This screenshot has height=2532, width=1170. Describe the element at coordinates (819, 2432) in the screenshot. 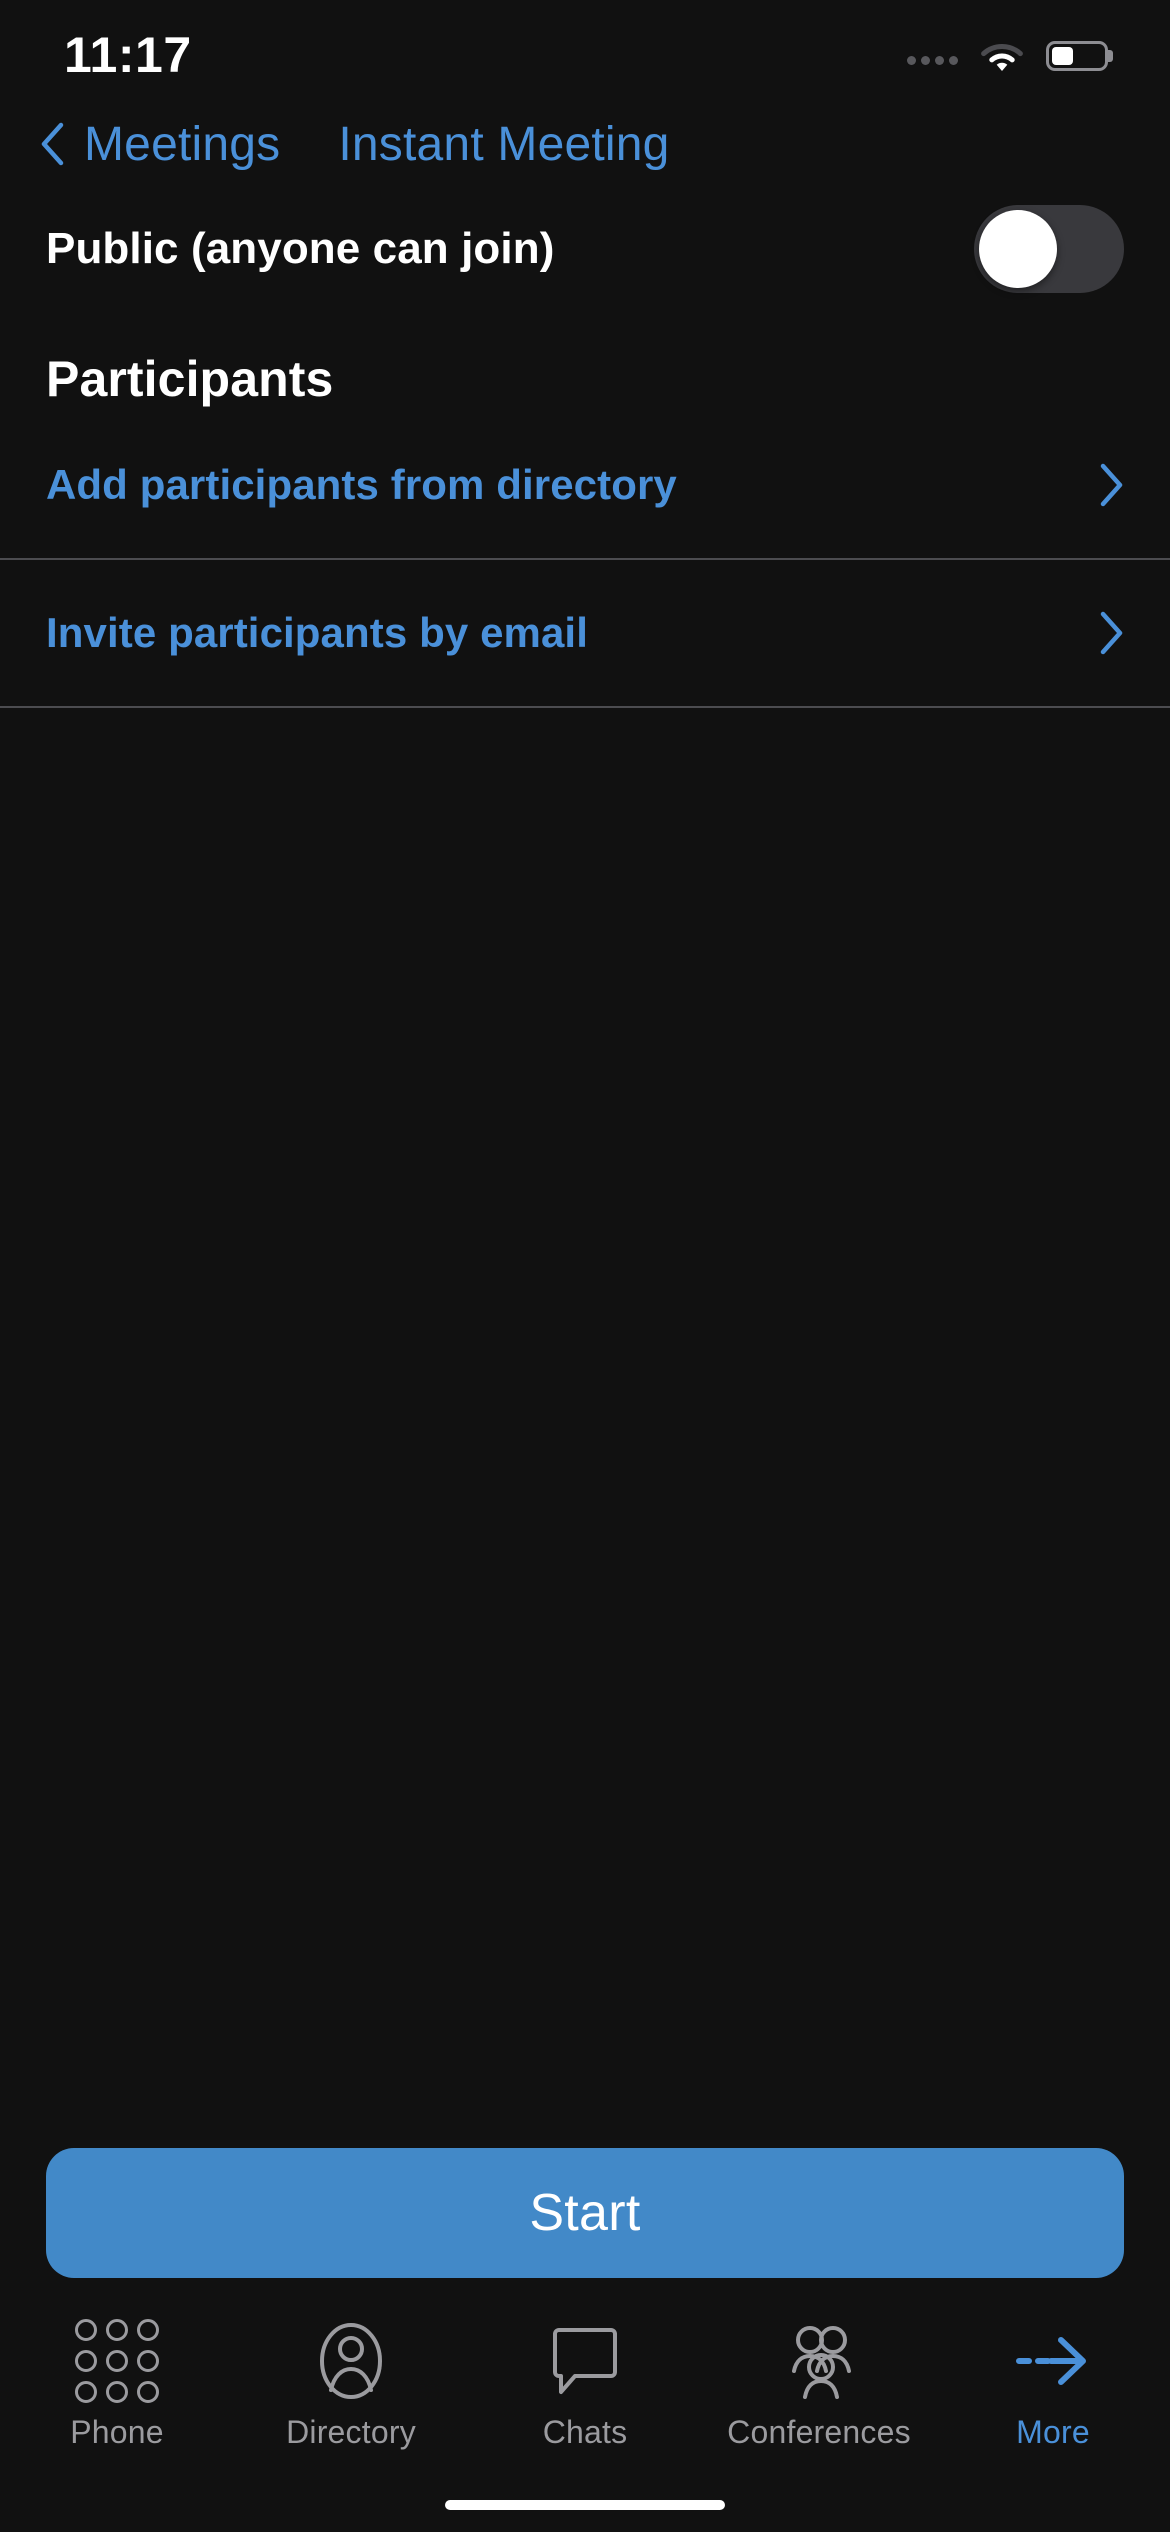

I see `tab-label-conferences: Conferences` at that location.